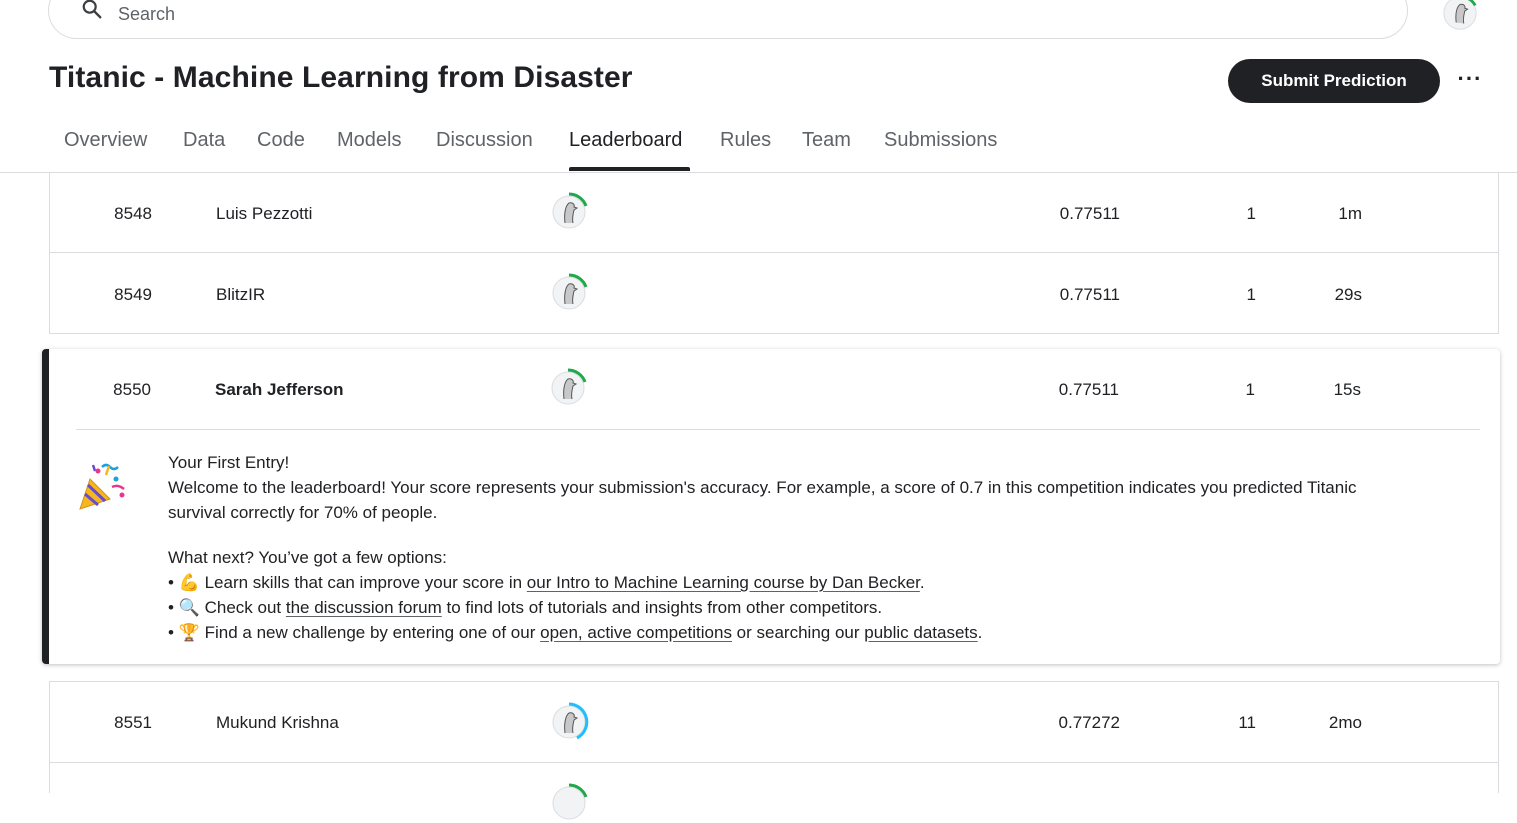 This screenshot has height=823, width=1517. Describe the element at coordinates (1089, 722) in the screenshot. I see `score: 0.77272` at that location.